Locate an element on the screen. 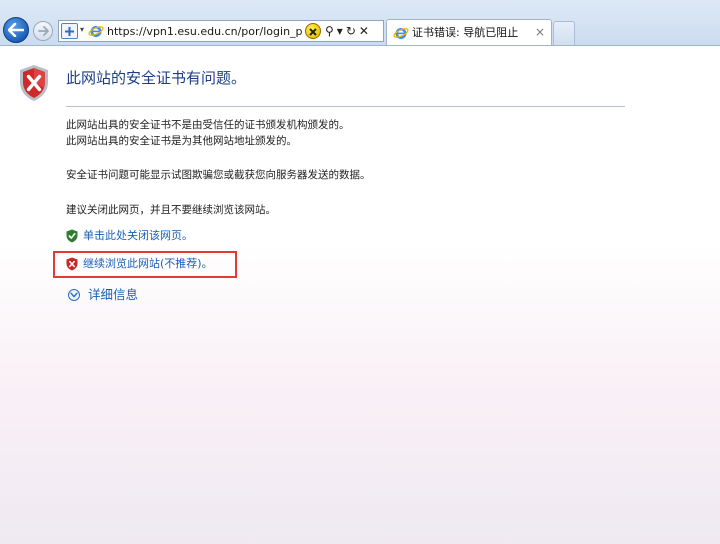 The image size is (720, 544). close-page-link: 单击此处关闭该网页。 is located at coordinates (129, 236).